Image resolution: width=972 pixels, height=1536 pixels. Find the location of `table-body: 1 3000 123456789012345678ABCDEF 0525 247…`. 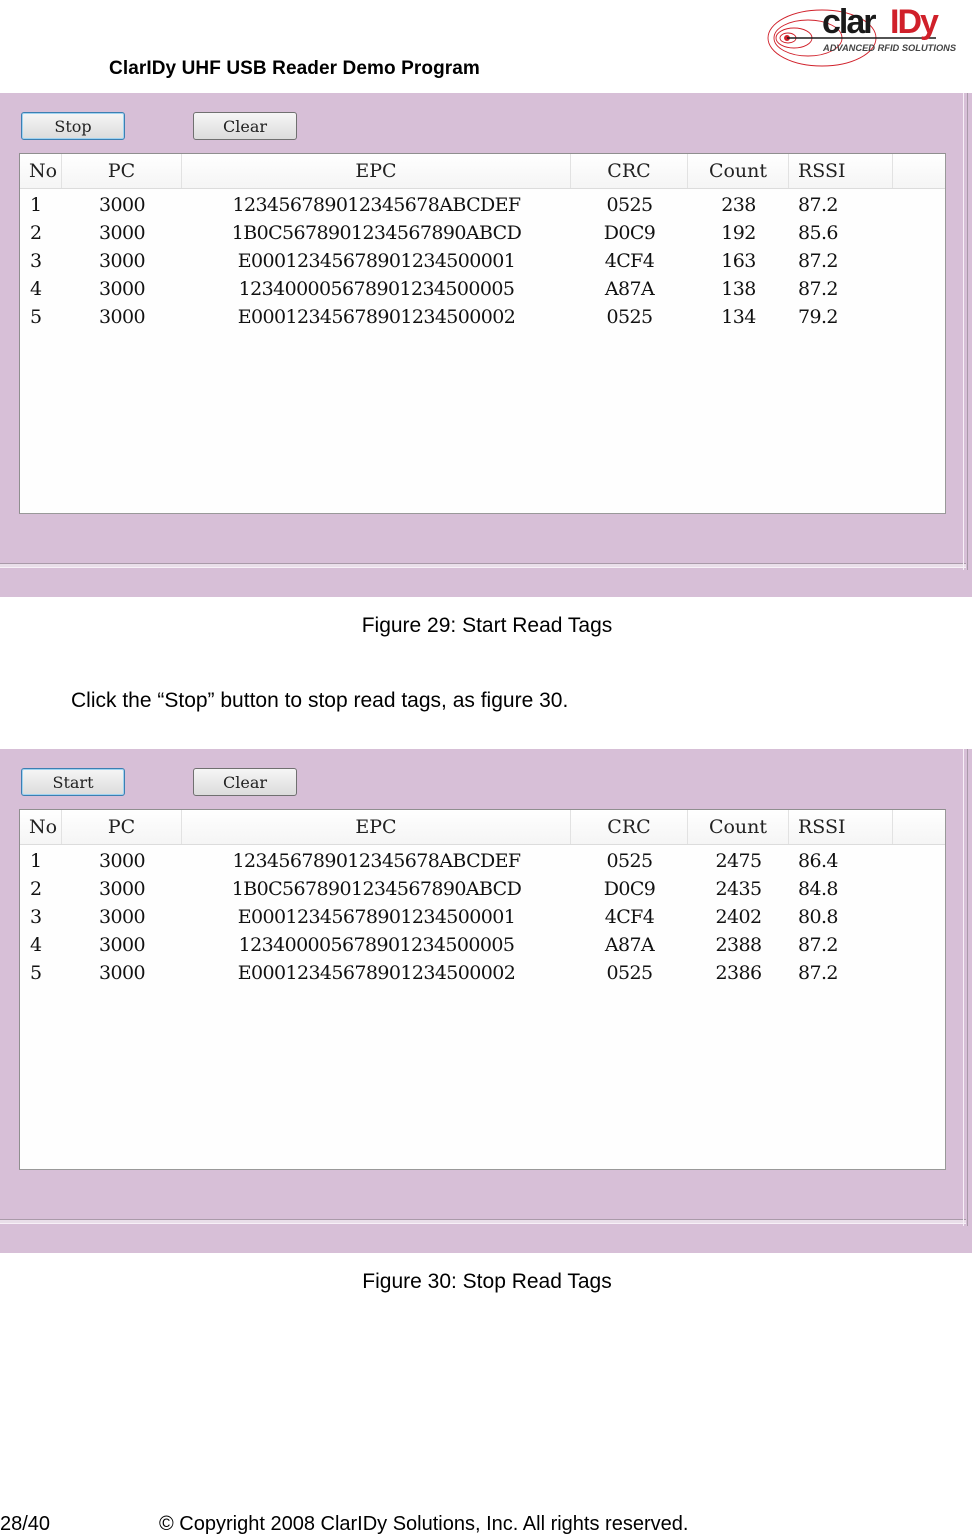

table-body: 1 3000 123456789012345678ABCDEF 0525 247… is located at coordinates (482, 917).